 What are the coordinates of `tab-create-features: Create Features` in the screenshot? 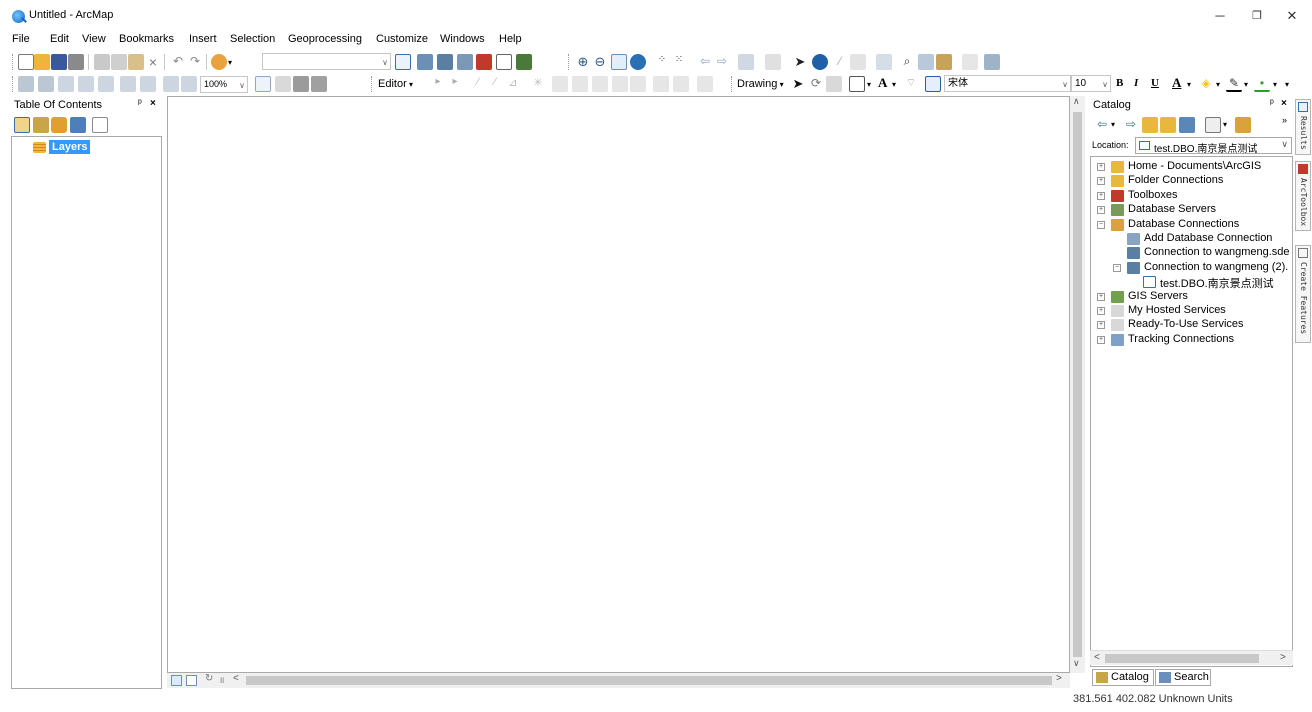 It's located at (1303, 294).